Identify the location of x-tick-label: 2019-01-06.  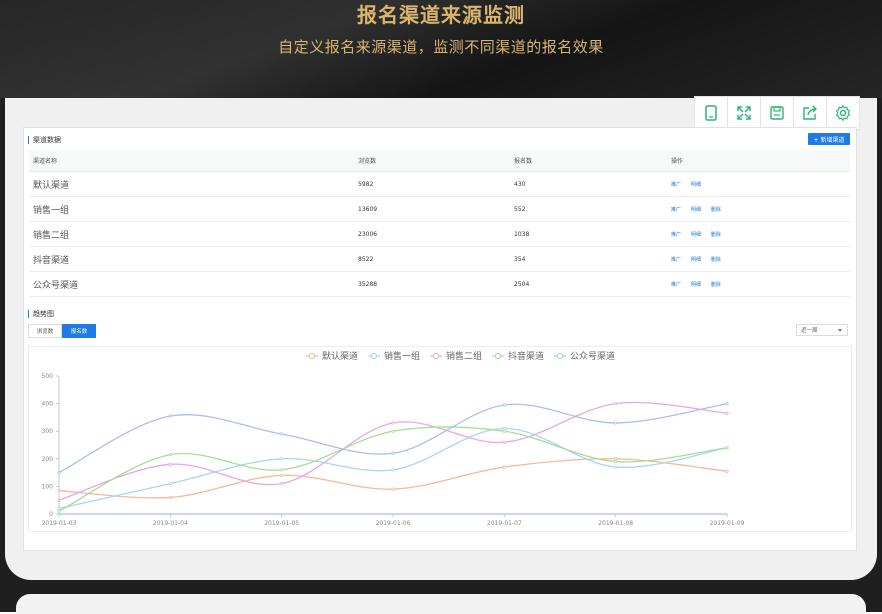
(393, 523).